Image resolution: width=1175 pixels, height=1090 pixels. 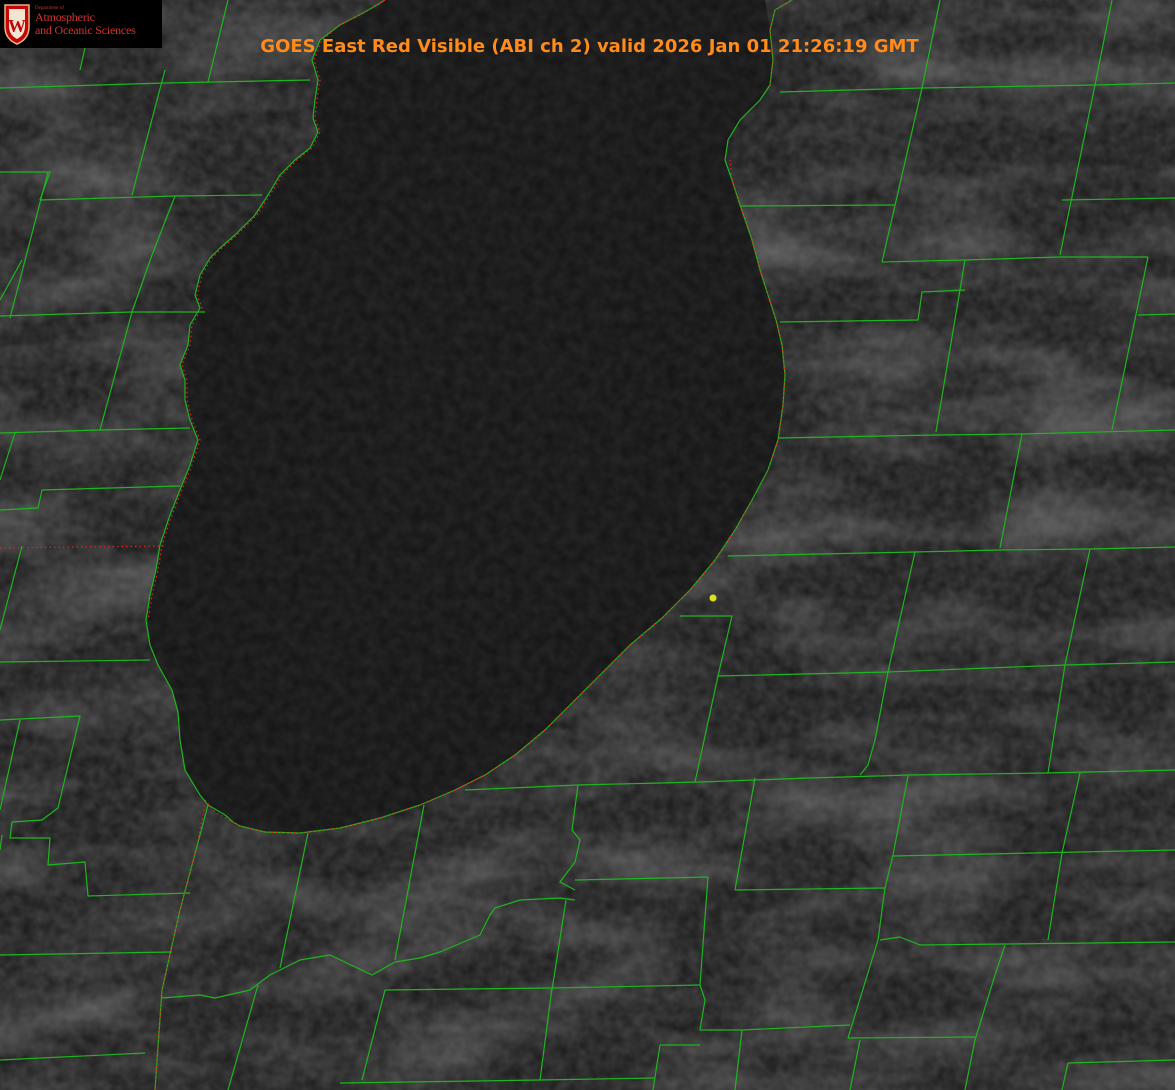 What do you see at coordinates (65, 17) in the screenshot?
I see `logo-line-1: Atmospheric` at bounding box center [65, 17].